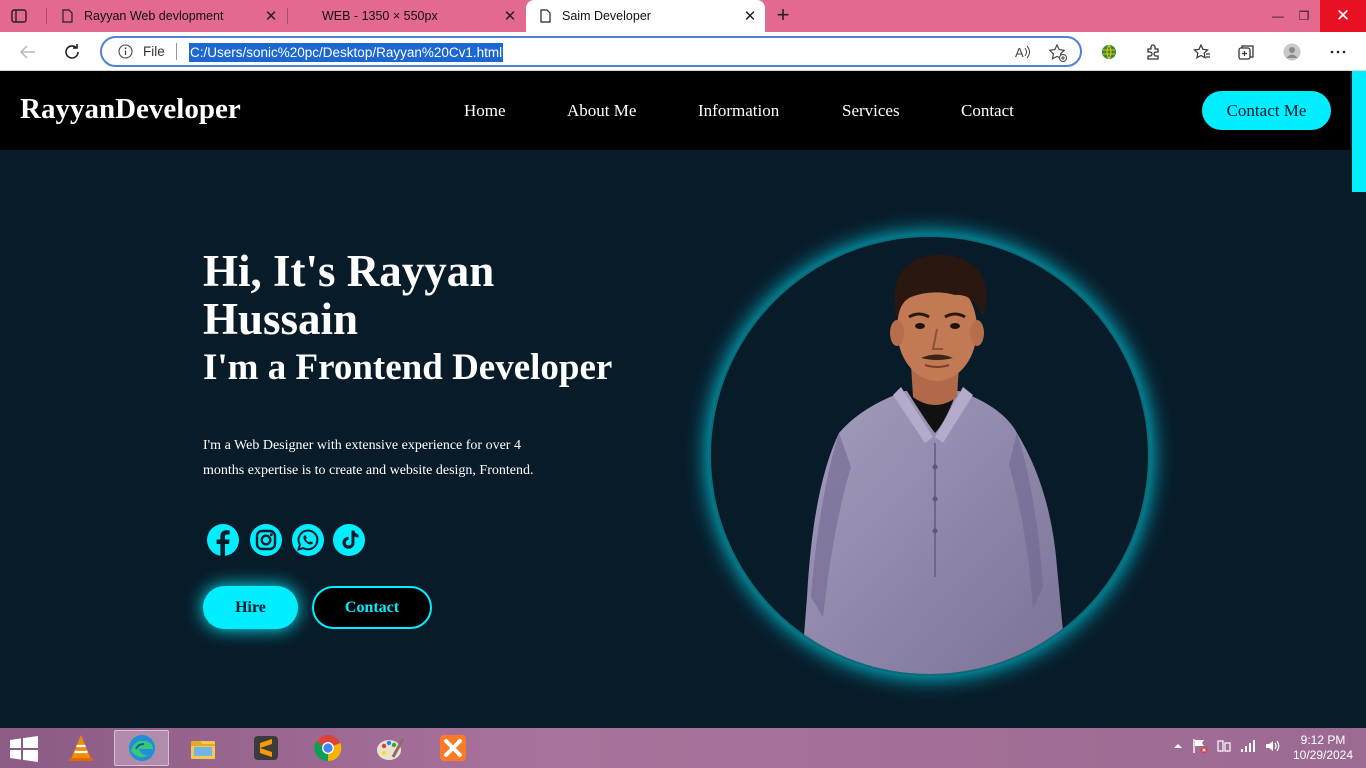 The image size is (1366, 768). What do you see at coordinates (372, 607) in the screenshot?
I see `contact-button: Contact` at bounding box center [372, 607].